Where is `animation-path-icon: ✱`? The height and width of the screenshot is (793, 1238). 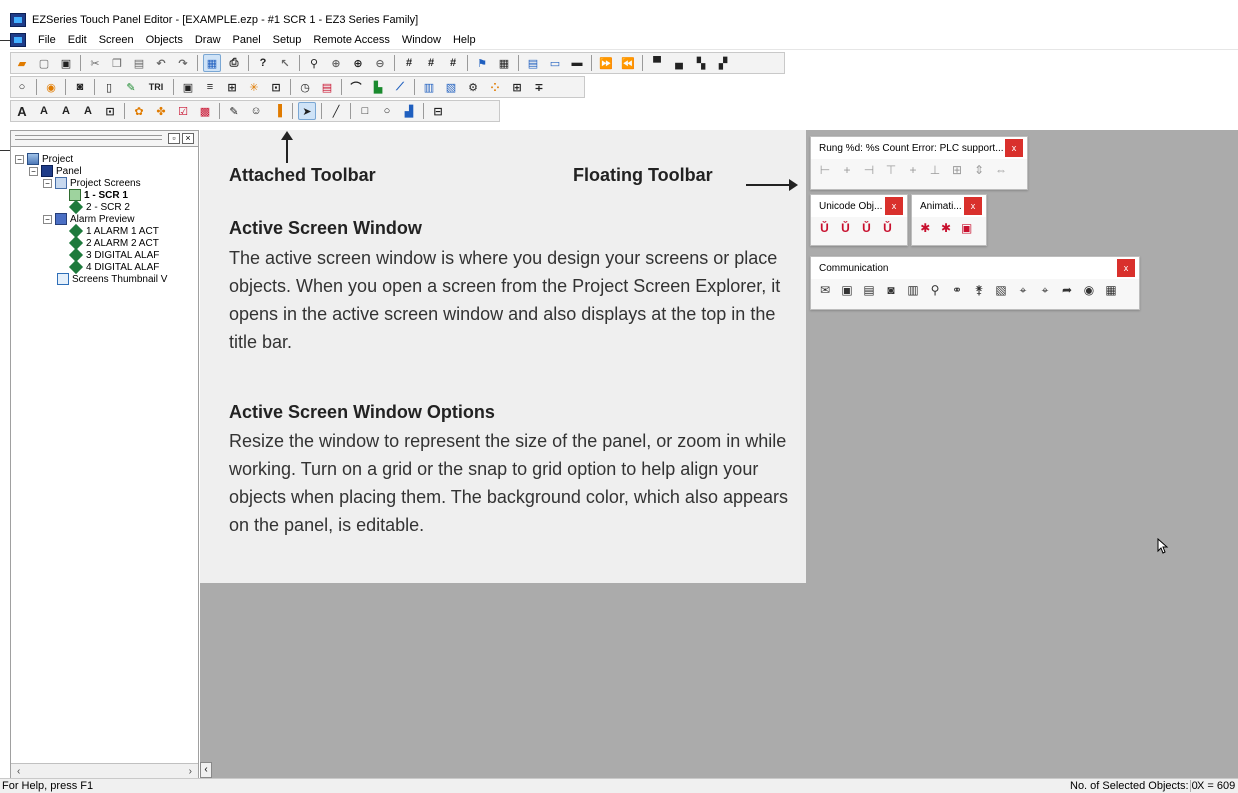
animation-path-icon: ✱ is located at coordinates (946, 228).